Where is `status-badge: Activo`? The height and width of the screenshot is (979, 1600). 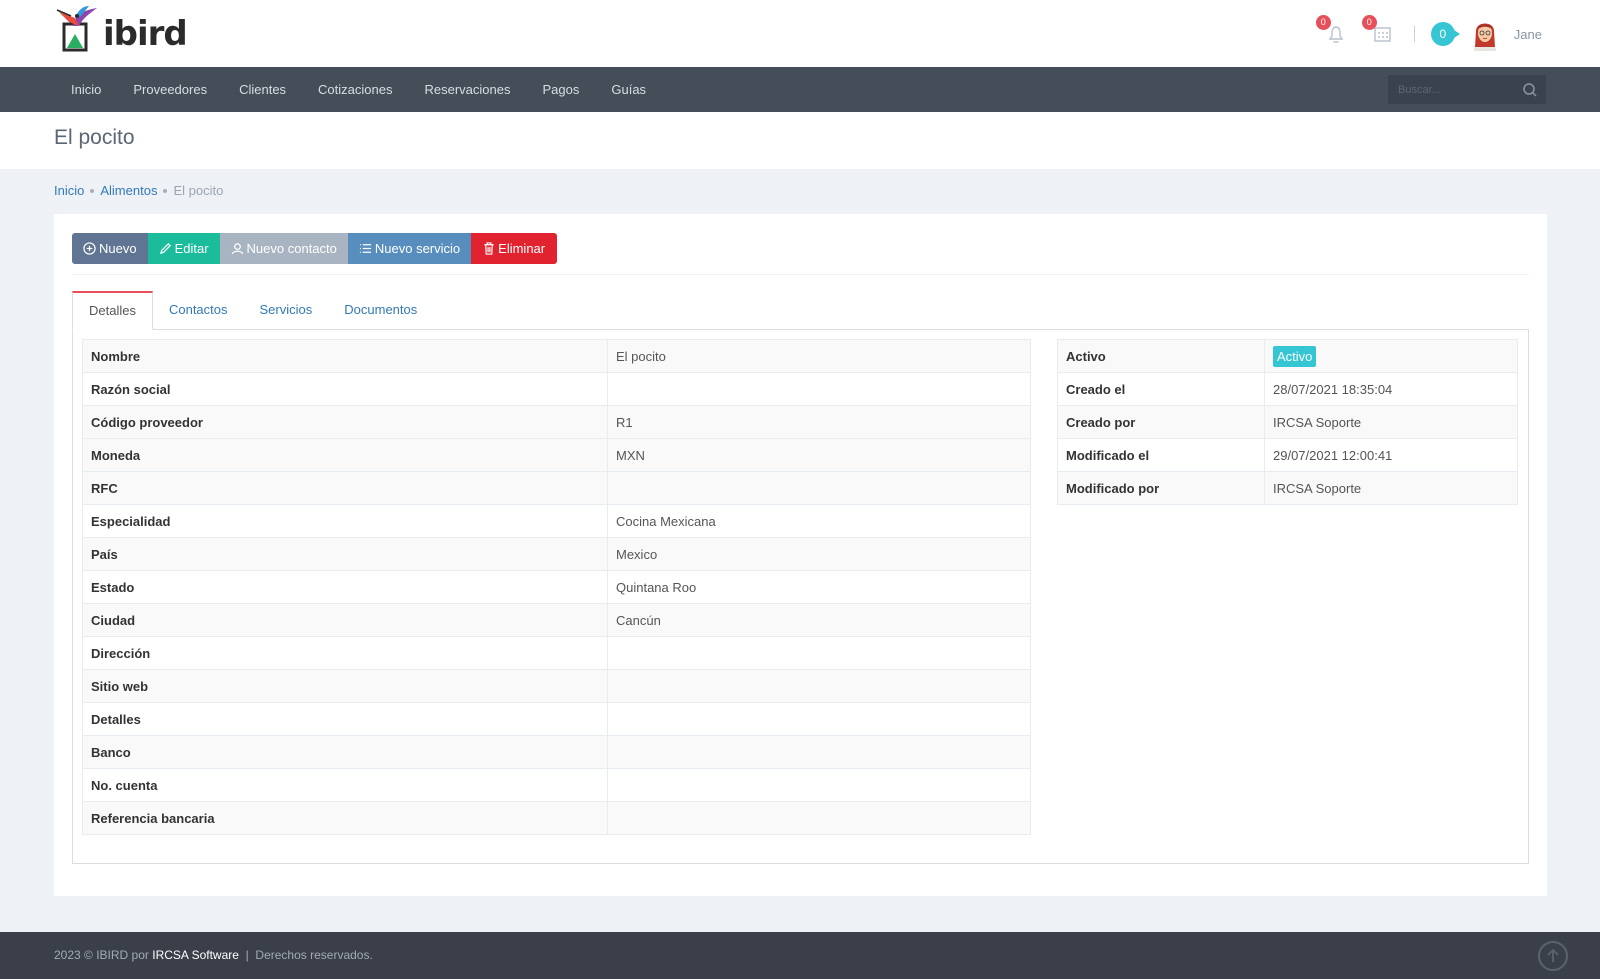
status-badge: Activo is located at coordinates (1295, 356).